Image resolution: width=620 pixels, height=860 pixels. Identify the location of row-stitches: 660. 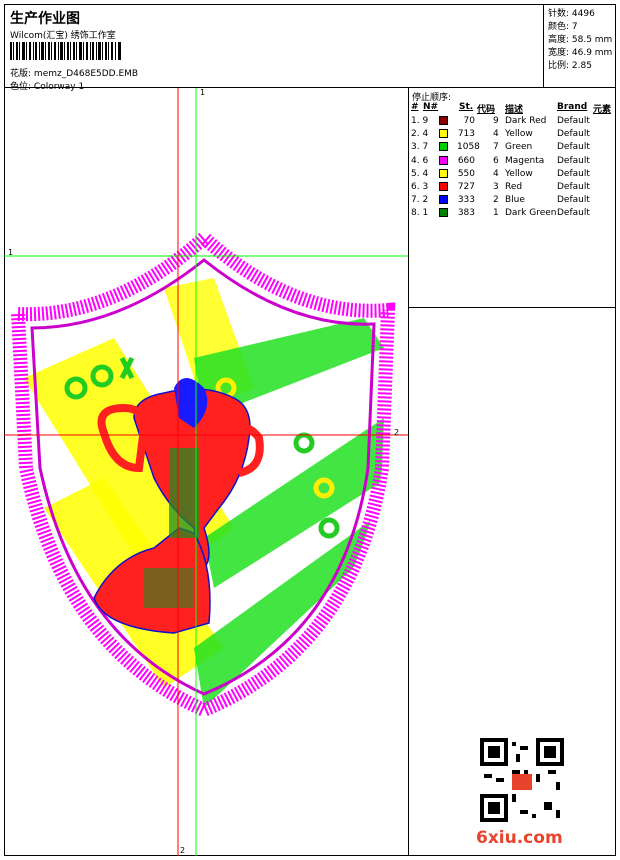
(466, 160).